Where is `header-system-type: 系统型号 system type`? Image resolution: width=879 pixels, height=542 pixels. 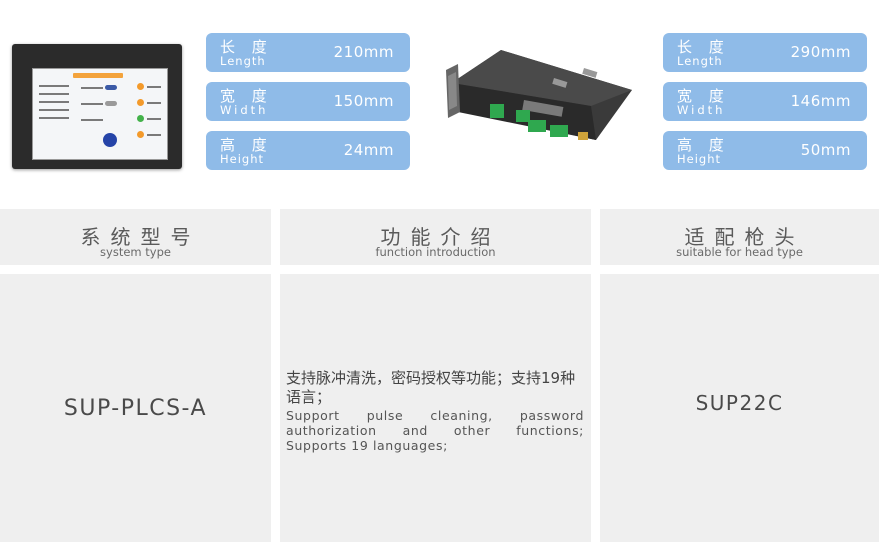
header-system-type: 系统型号 system type is located at coordinates (135, 237).